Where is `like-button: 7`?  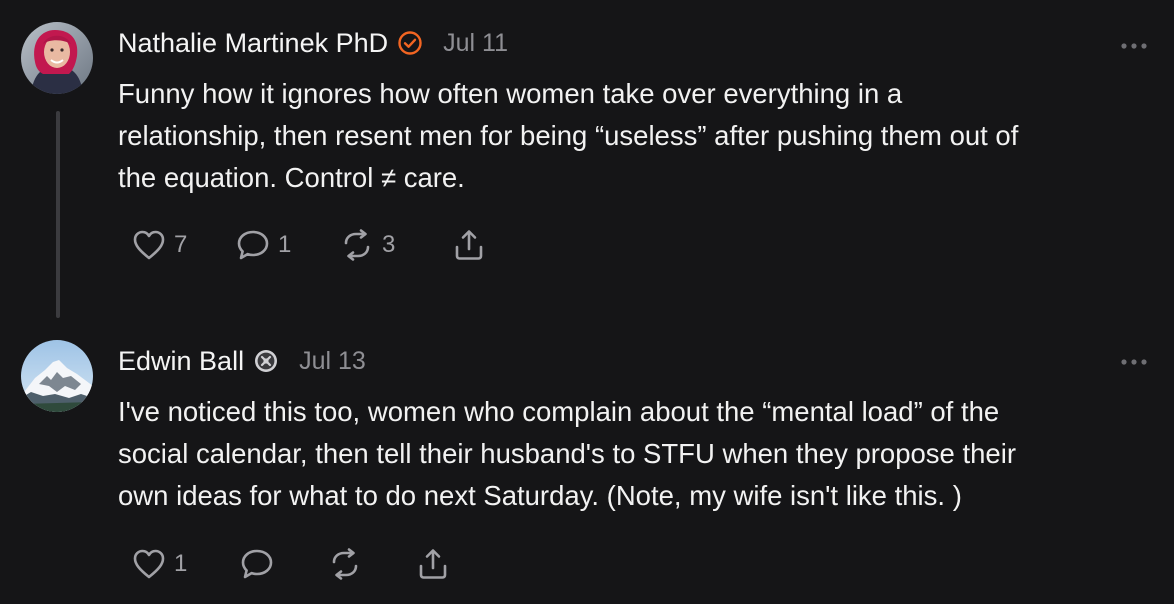 like-button: 7 is located at coordinates (159, 245).